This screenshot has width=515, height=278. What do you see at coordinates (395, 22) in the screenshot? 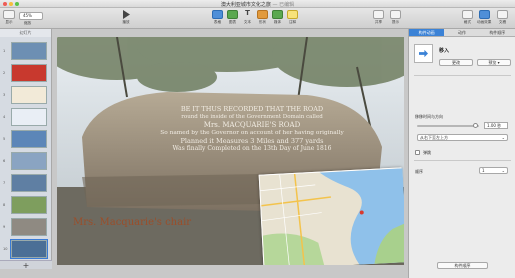
I see `tips-label: 提示` at bounding box center [395, 22].